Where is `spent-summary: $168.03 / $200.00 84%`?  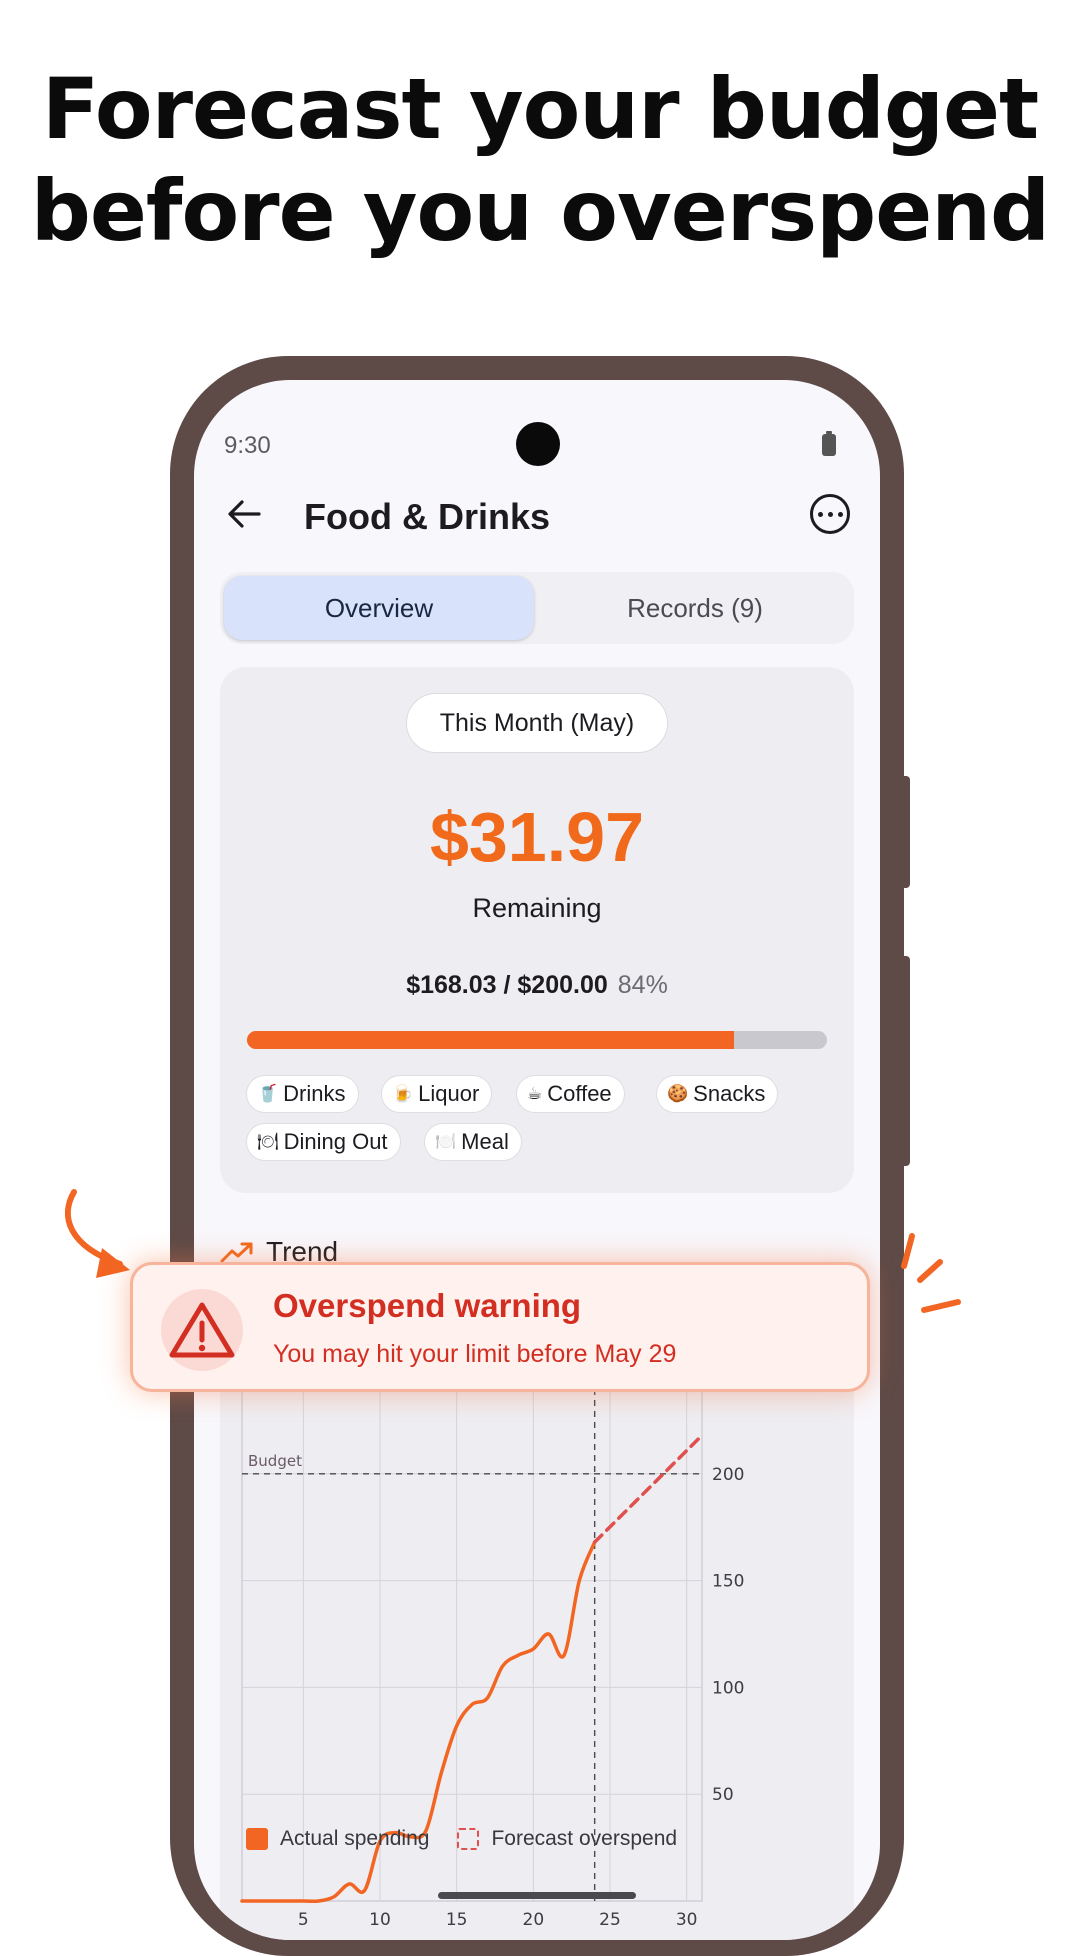 spent-summary: $168.03 / $200.00 84% is located at coordinates (537, 985).